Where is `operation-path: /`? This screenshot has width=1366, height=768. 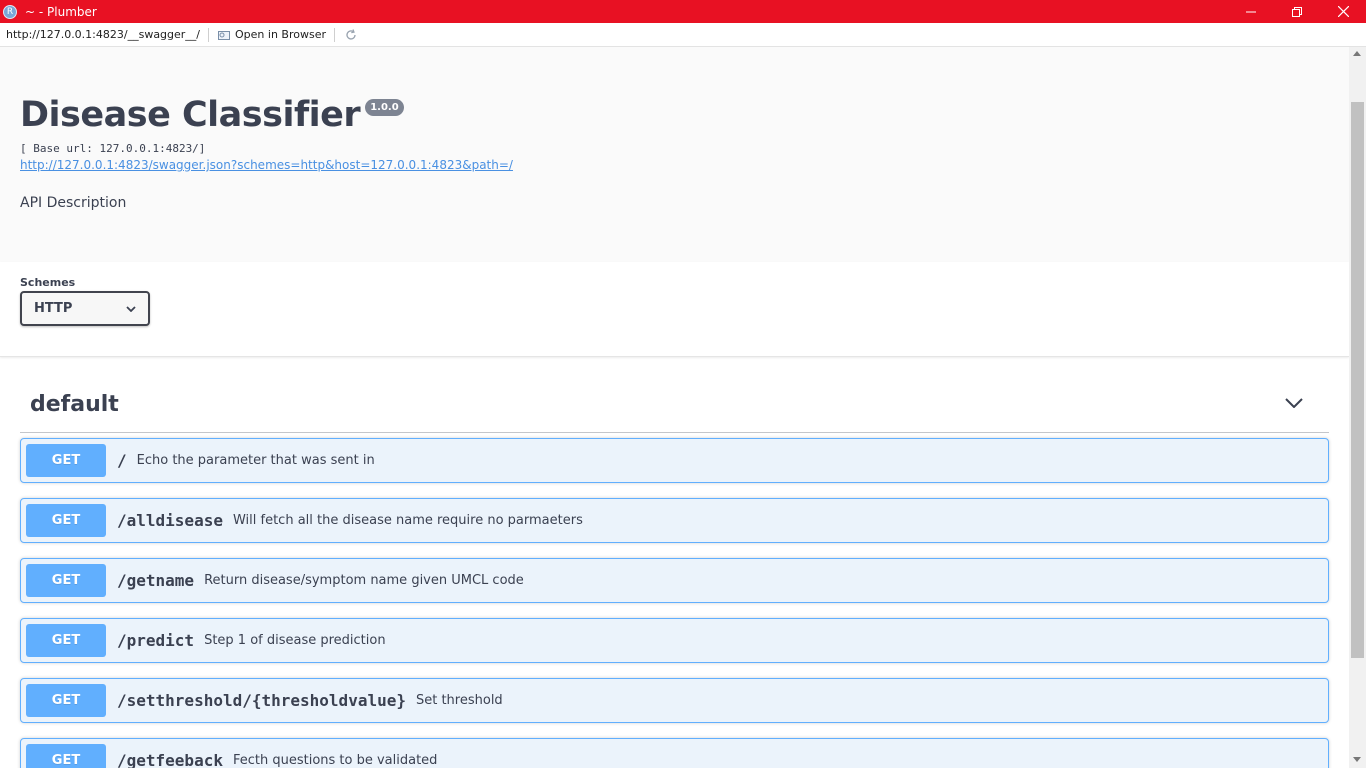 operation-path: / is located at coordinates (122, 460).